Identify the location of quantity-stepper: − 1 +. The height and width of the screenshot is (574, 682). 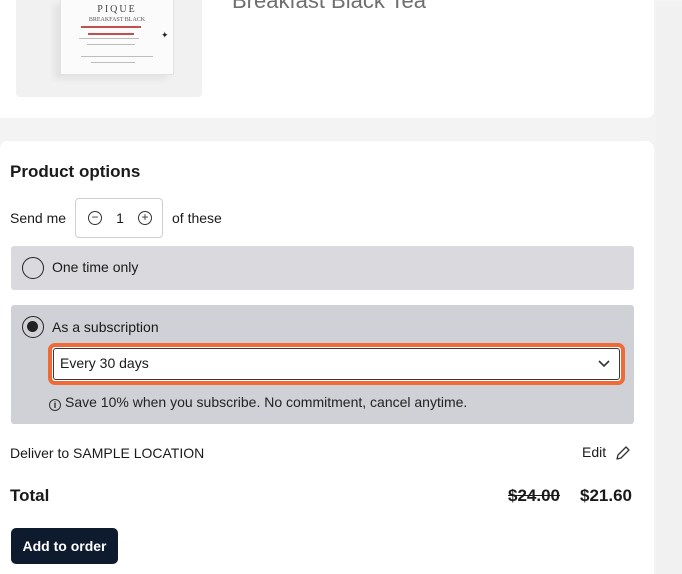
(119, 218).